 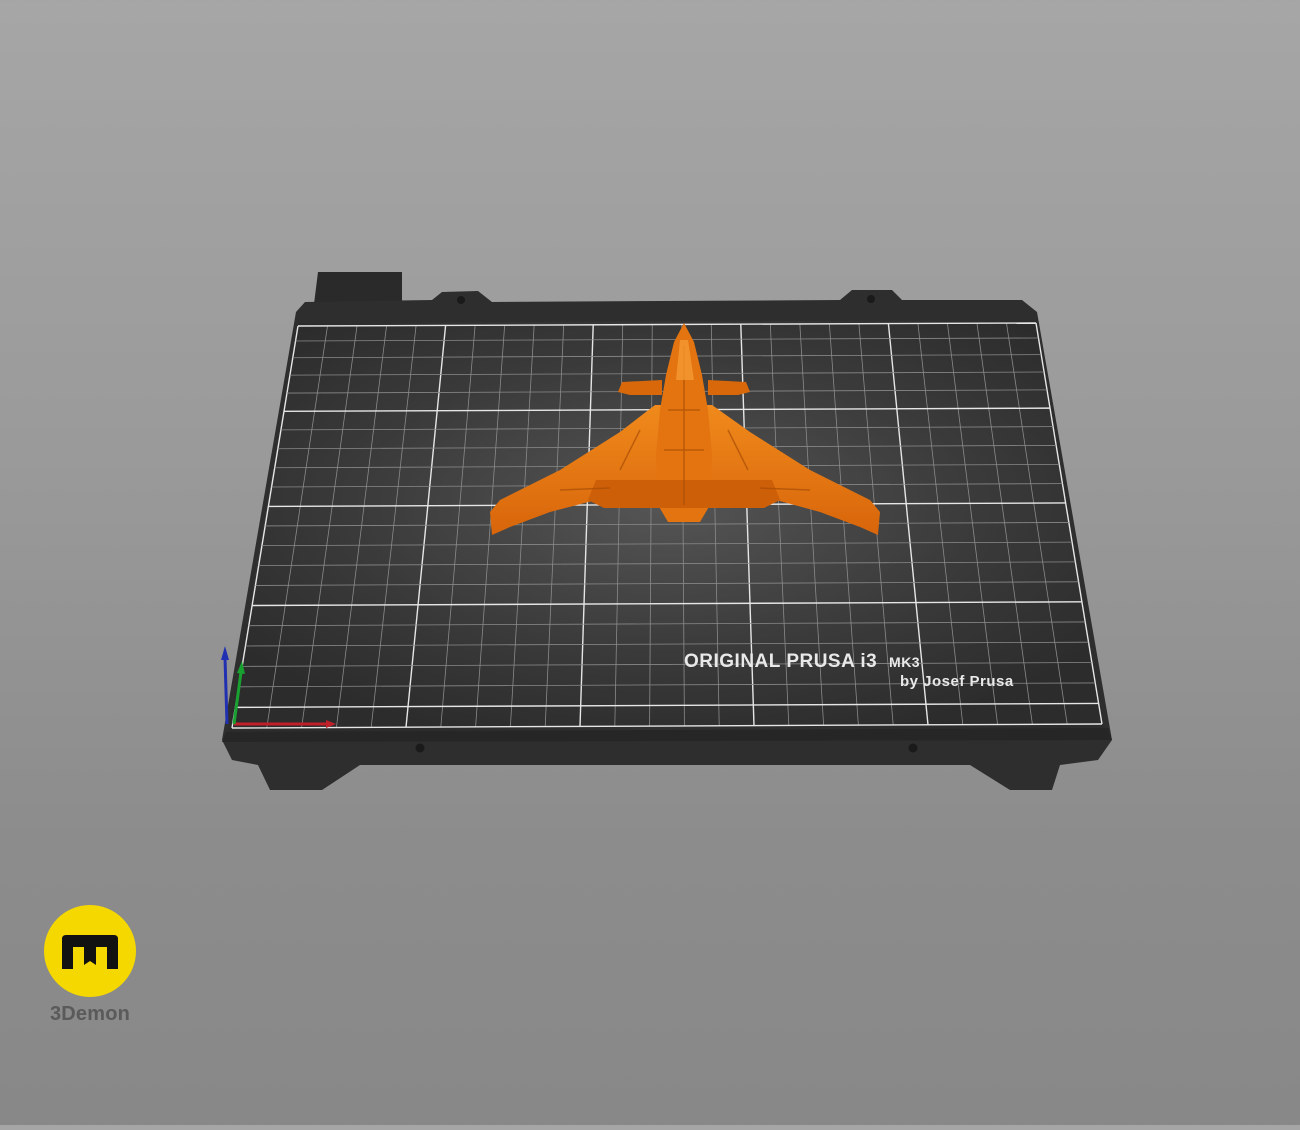 I want to click on brand-logo: 3Demon, so click(x=90, y=967).